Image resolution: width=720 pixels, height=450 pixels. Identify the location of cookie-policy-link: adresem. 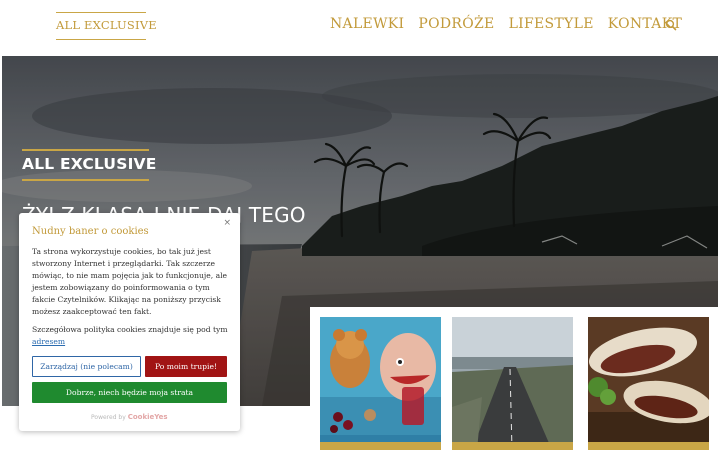
(48, 341).